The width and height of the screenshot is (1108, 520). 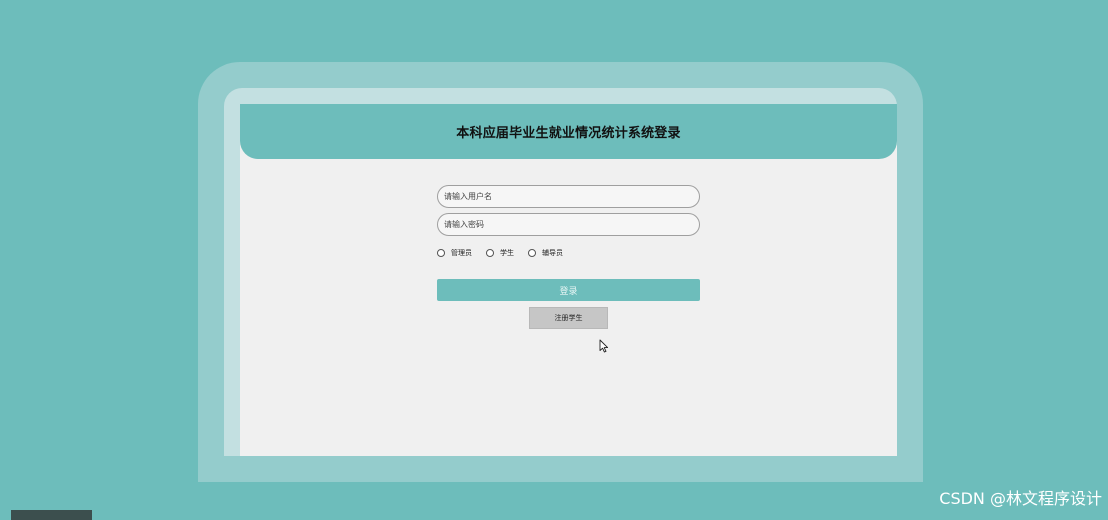 I want to click on role-option-admin: 管理员, so click(x=454, y=253).